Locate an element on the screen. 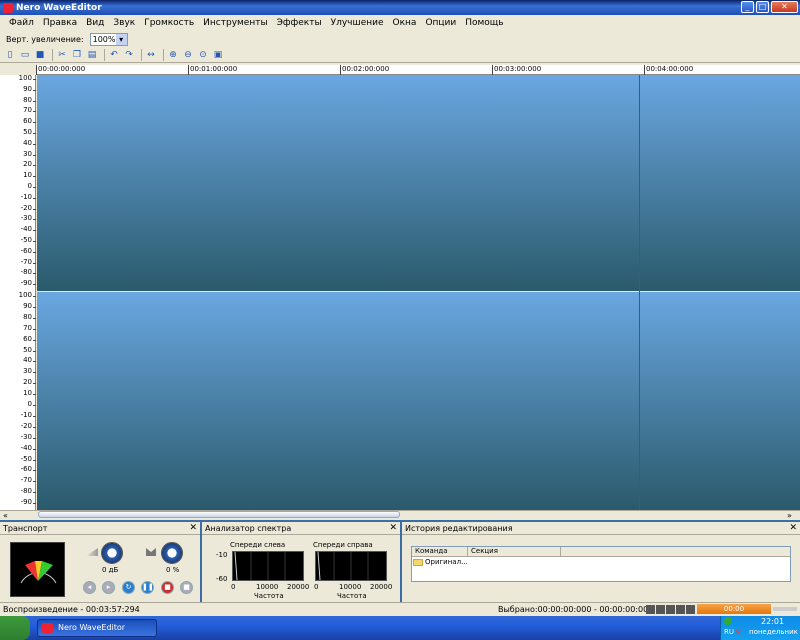  stop-icon: ■ is located at coordinates (186, 587).